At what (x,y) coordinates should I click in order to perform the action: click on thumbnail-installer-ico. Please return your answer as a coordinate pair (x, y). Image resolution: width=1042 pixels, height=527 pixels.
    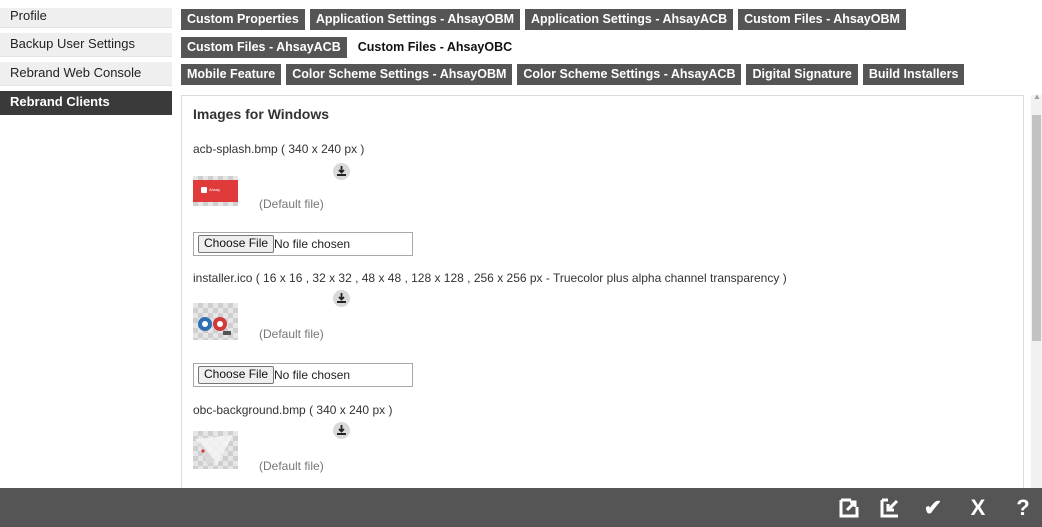
    Looking at the image, I should click on (215, 321).